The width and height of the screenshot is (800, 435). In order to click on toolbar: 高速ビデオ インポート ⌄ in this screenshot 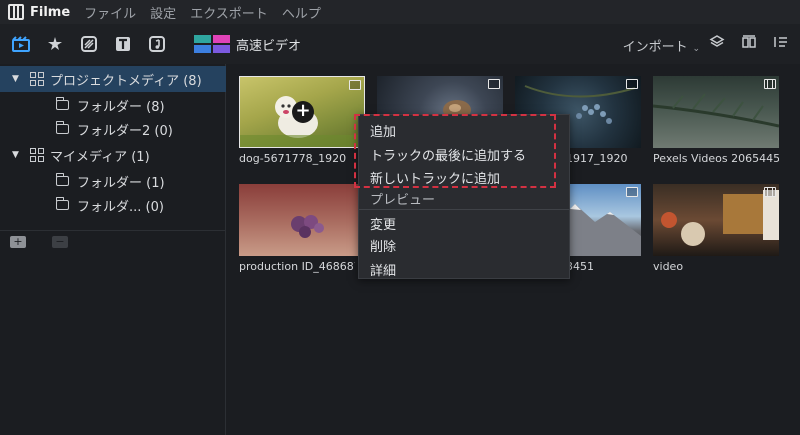, I will do `click(400, 44)`.